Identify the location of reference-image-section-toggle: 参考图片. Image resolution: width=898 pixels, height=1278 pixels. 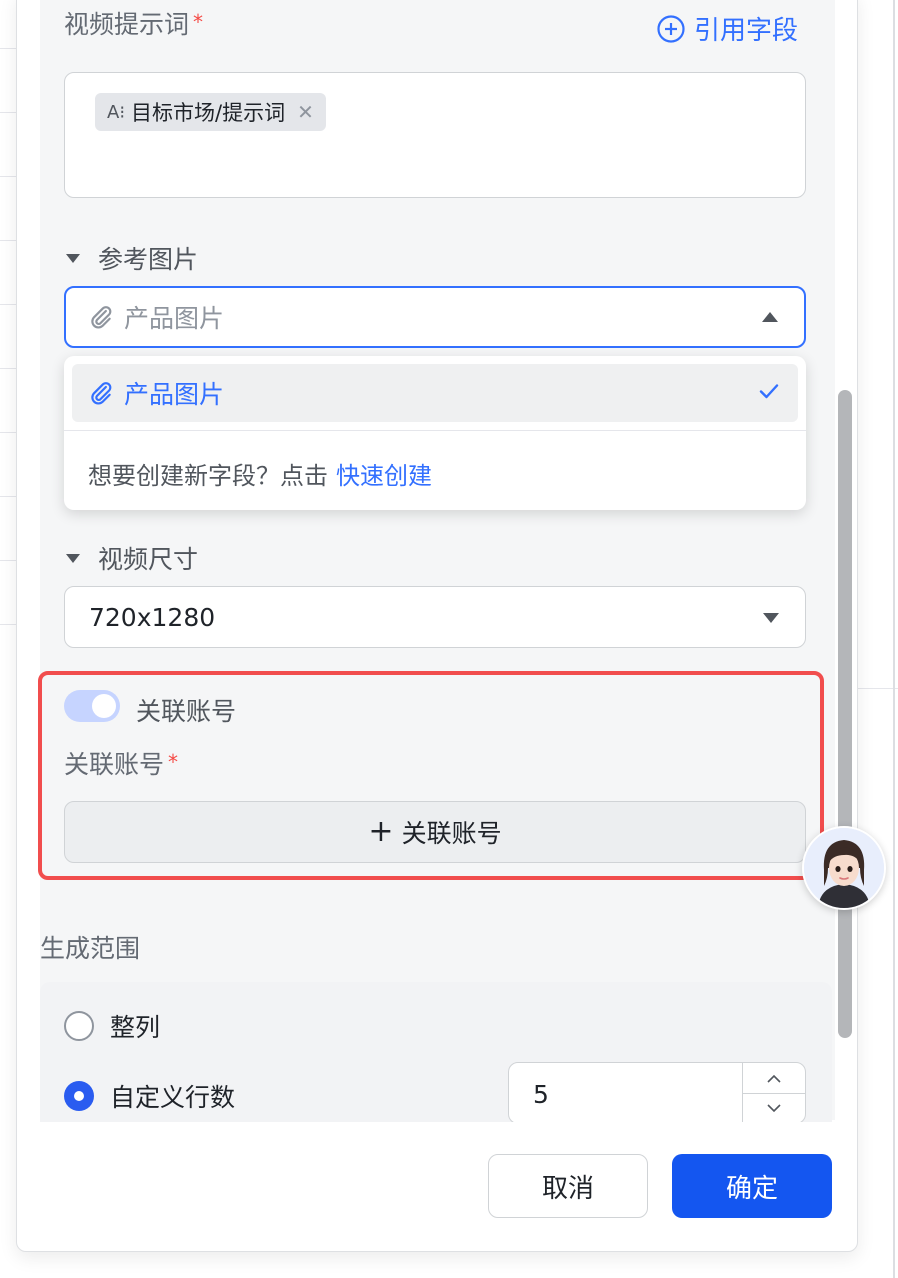
(132, 258).